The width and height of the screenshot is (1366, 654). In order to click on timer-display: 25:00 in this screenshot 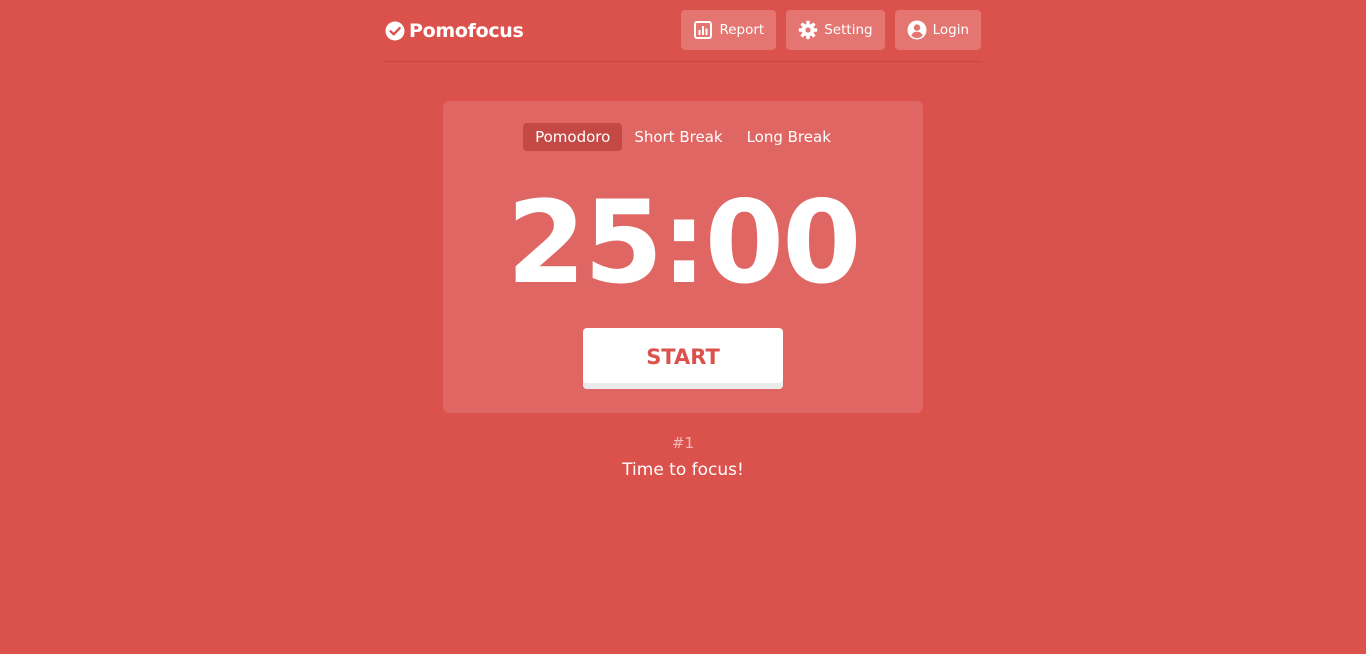, I will do `click(684, 242)`.